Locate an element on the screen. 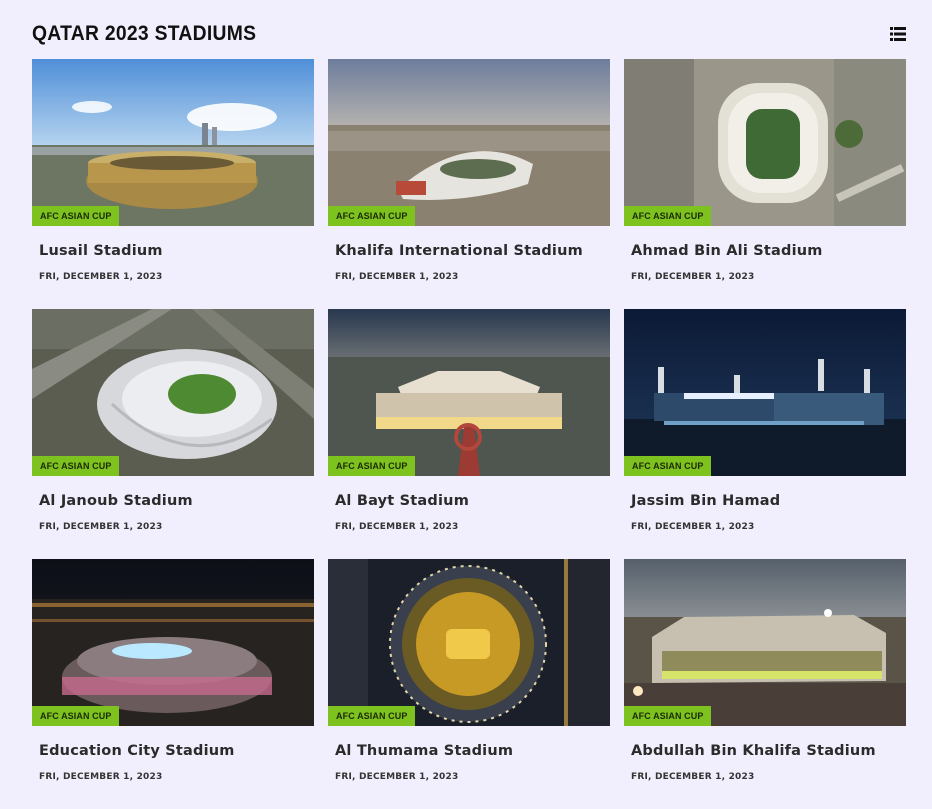 This screenshot has height=809, width=932. stadium-name: Al Bayt Stadium is located at coordinates (472, 501).